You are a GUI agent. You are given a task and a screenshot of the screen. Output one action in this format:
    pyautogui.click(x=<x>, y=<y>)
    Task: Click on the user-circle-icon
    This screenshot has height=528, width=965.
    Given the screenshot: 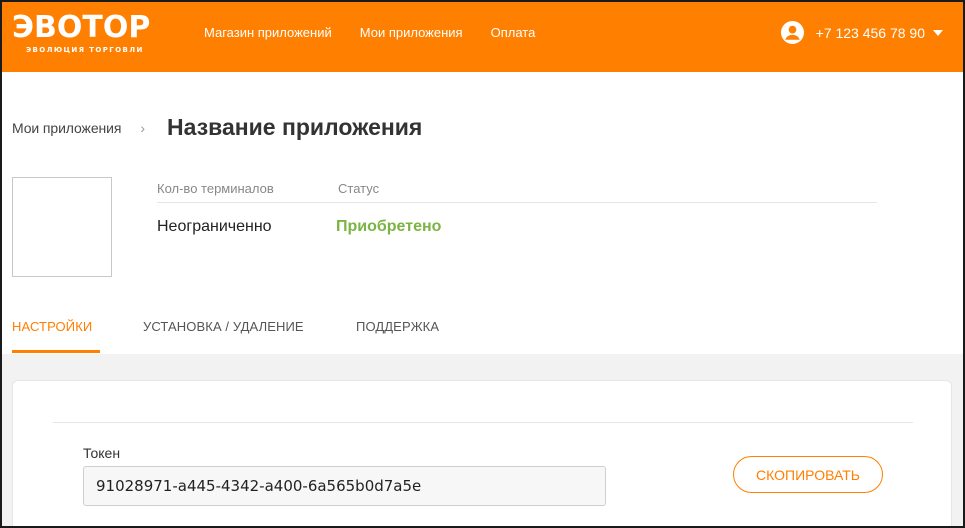 What is the action you would take?
    pyautogui.click(x=792, y=32)
    